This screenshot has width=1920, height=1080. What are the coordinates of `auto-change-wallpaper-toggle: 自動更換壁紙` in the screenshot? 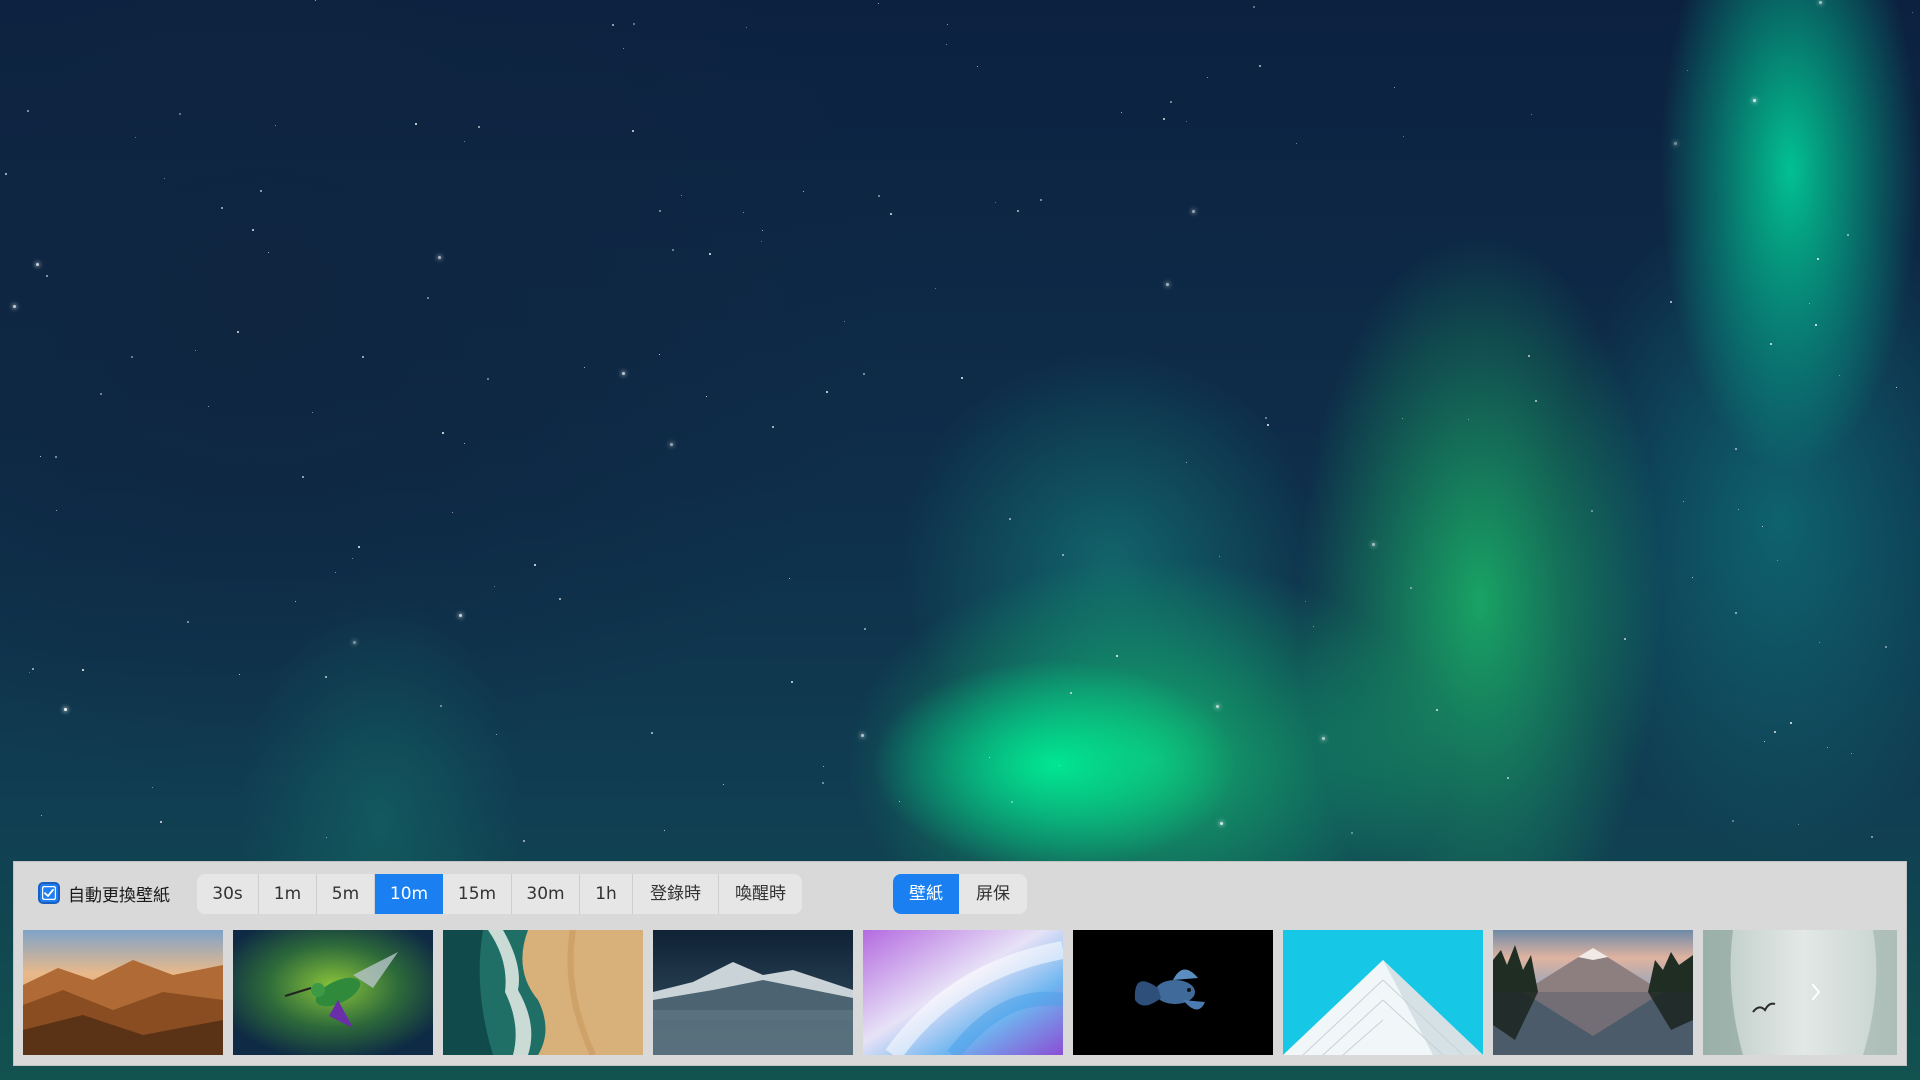 It's located at (104, 893).